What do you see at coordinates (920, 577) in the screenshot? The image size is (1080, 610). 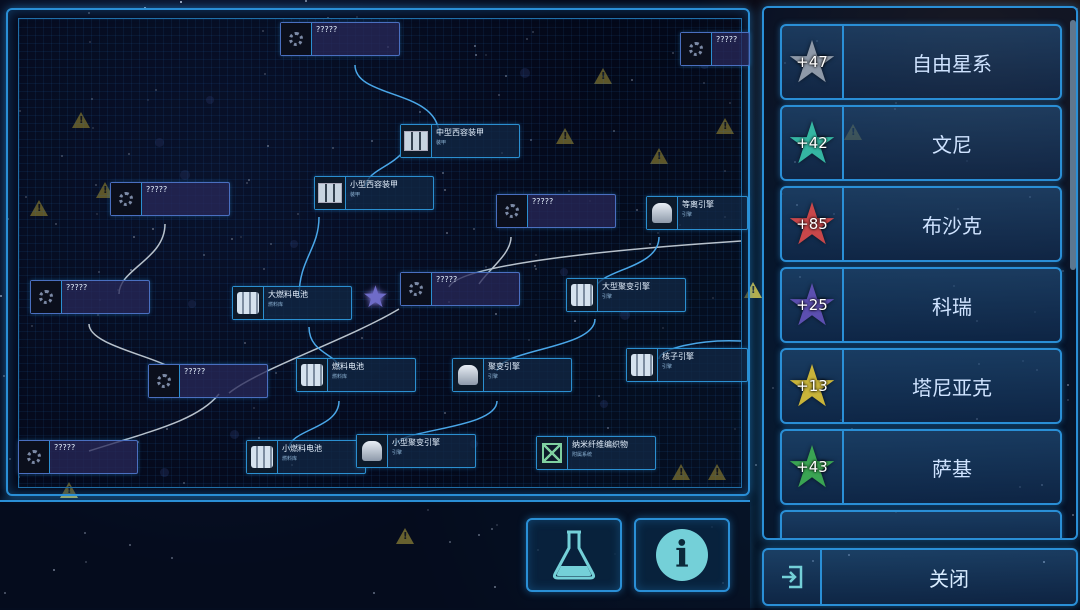 I see `close-button: 关闭` at bounding box center [920, 577].